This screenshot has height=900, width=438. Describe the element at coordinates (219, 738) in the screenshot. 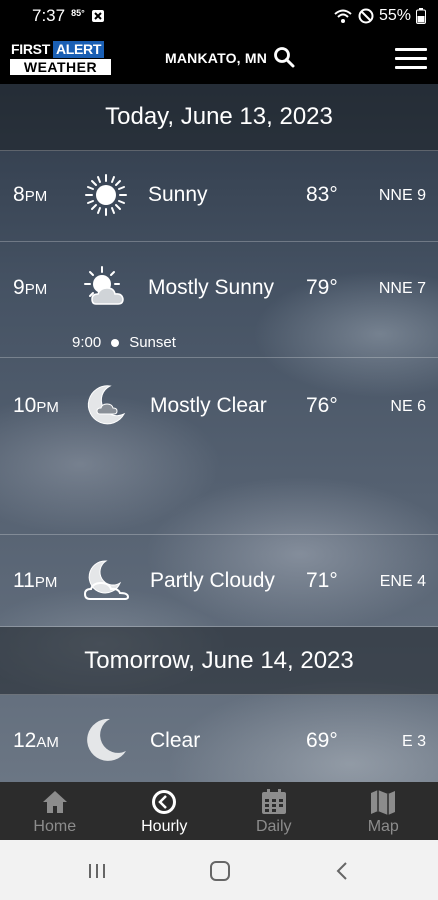

I see `hour-row: 12AM Clear 69° E 3` at that location.